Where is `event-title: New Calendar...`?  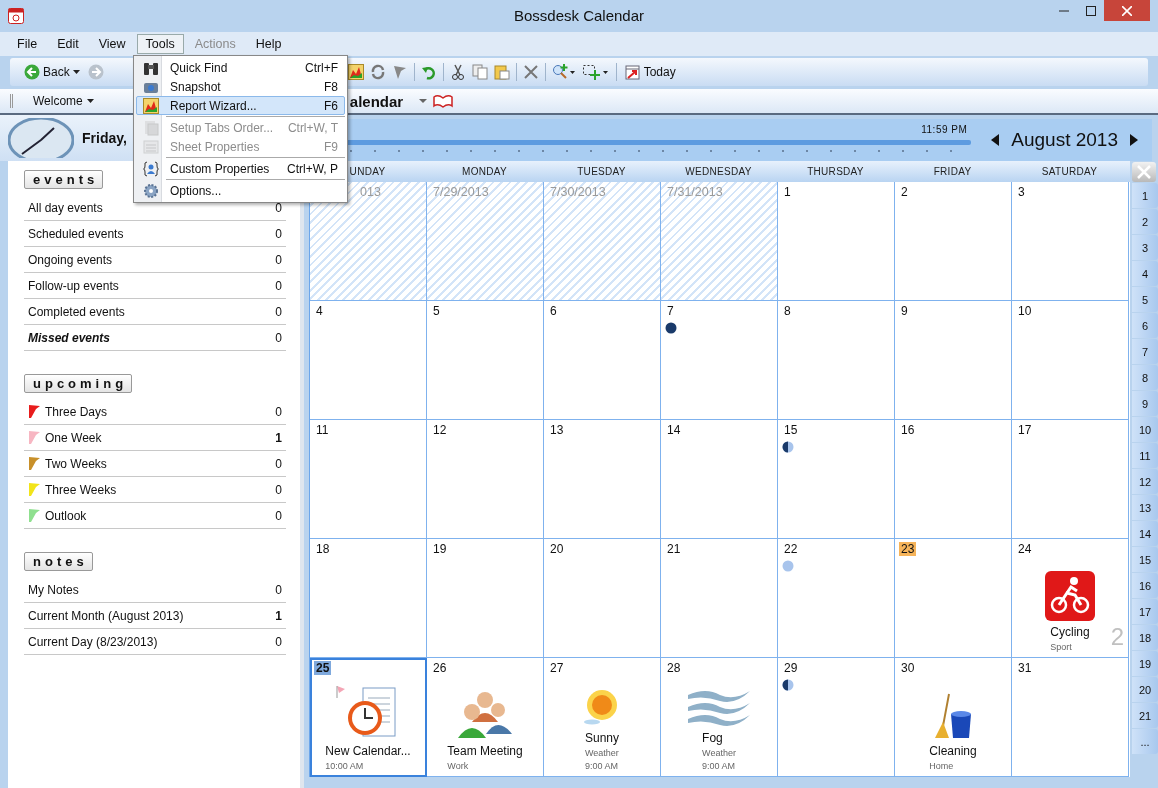 event-title: New Calendar... is located at coordinates (368, 751).